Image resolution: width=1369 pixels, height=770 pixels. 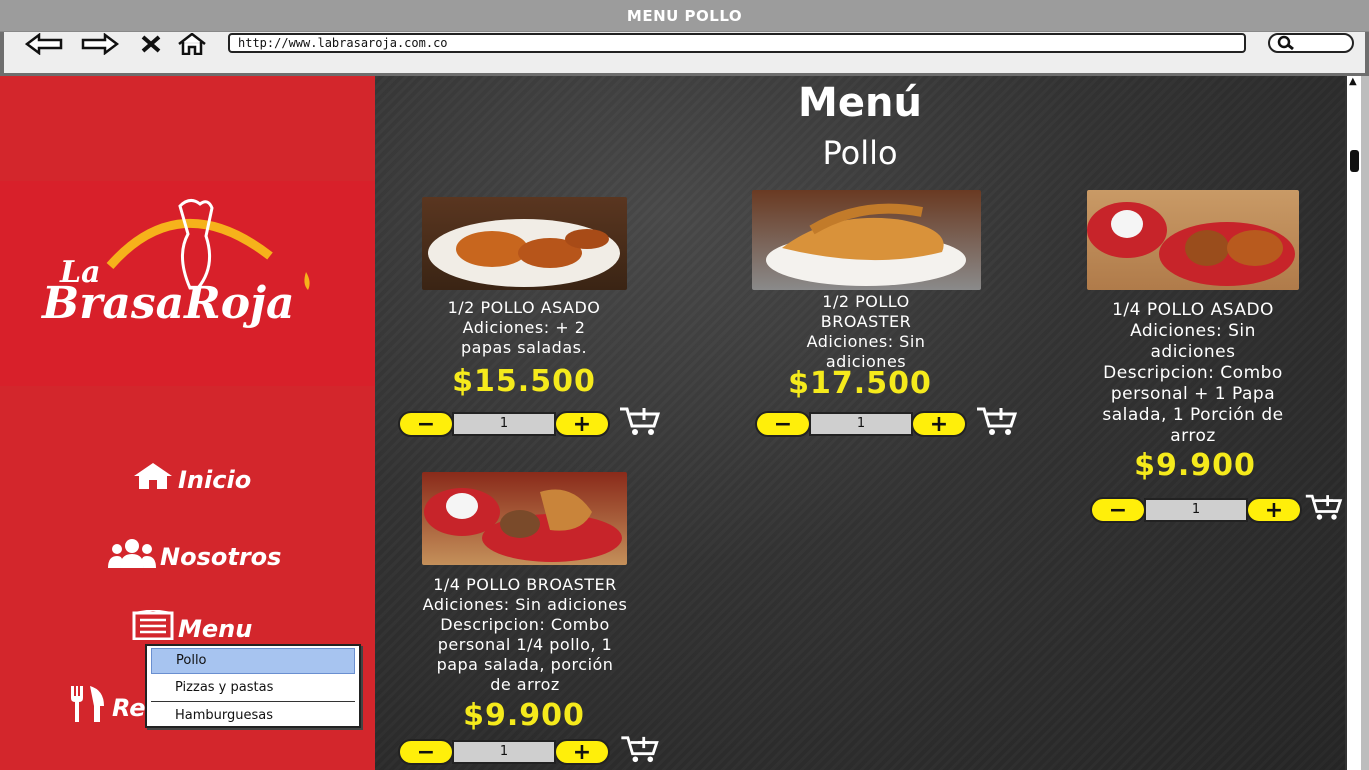 What do you see at coordinates (1286, 44) in the screenshot?
I see `search-icon` at bounding box center [1286, 44].